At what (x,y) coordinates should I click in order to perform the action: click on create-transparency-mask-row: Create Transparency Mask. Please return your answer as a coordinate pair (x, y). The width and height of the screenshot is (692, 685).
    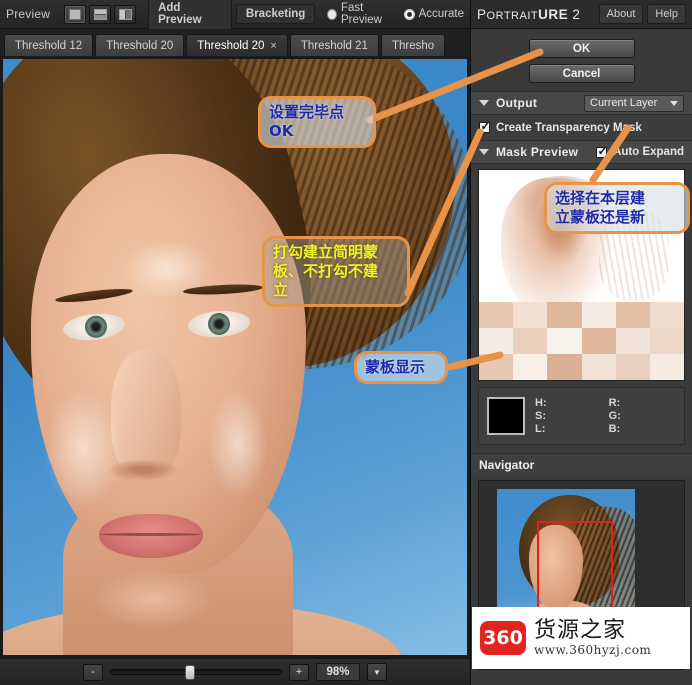
    Looking at the image, I should click on (581, 127).